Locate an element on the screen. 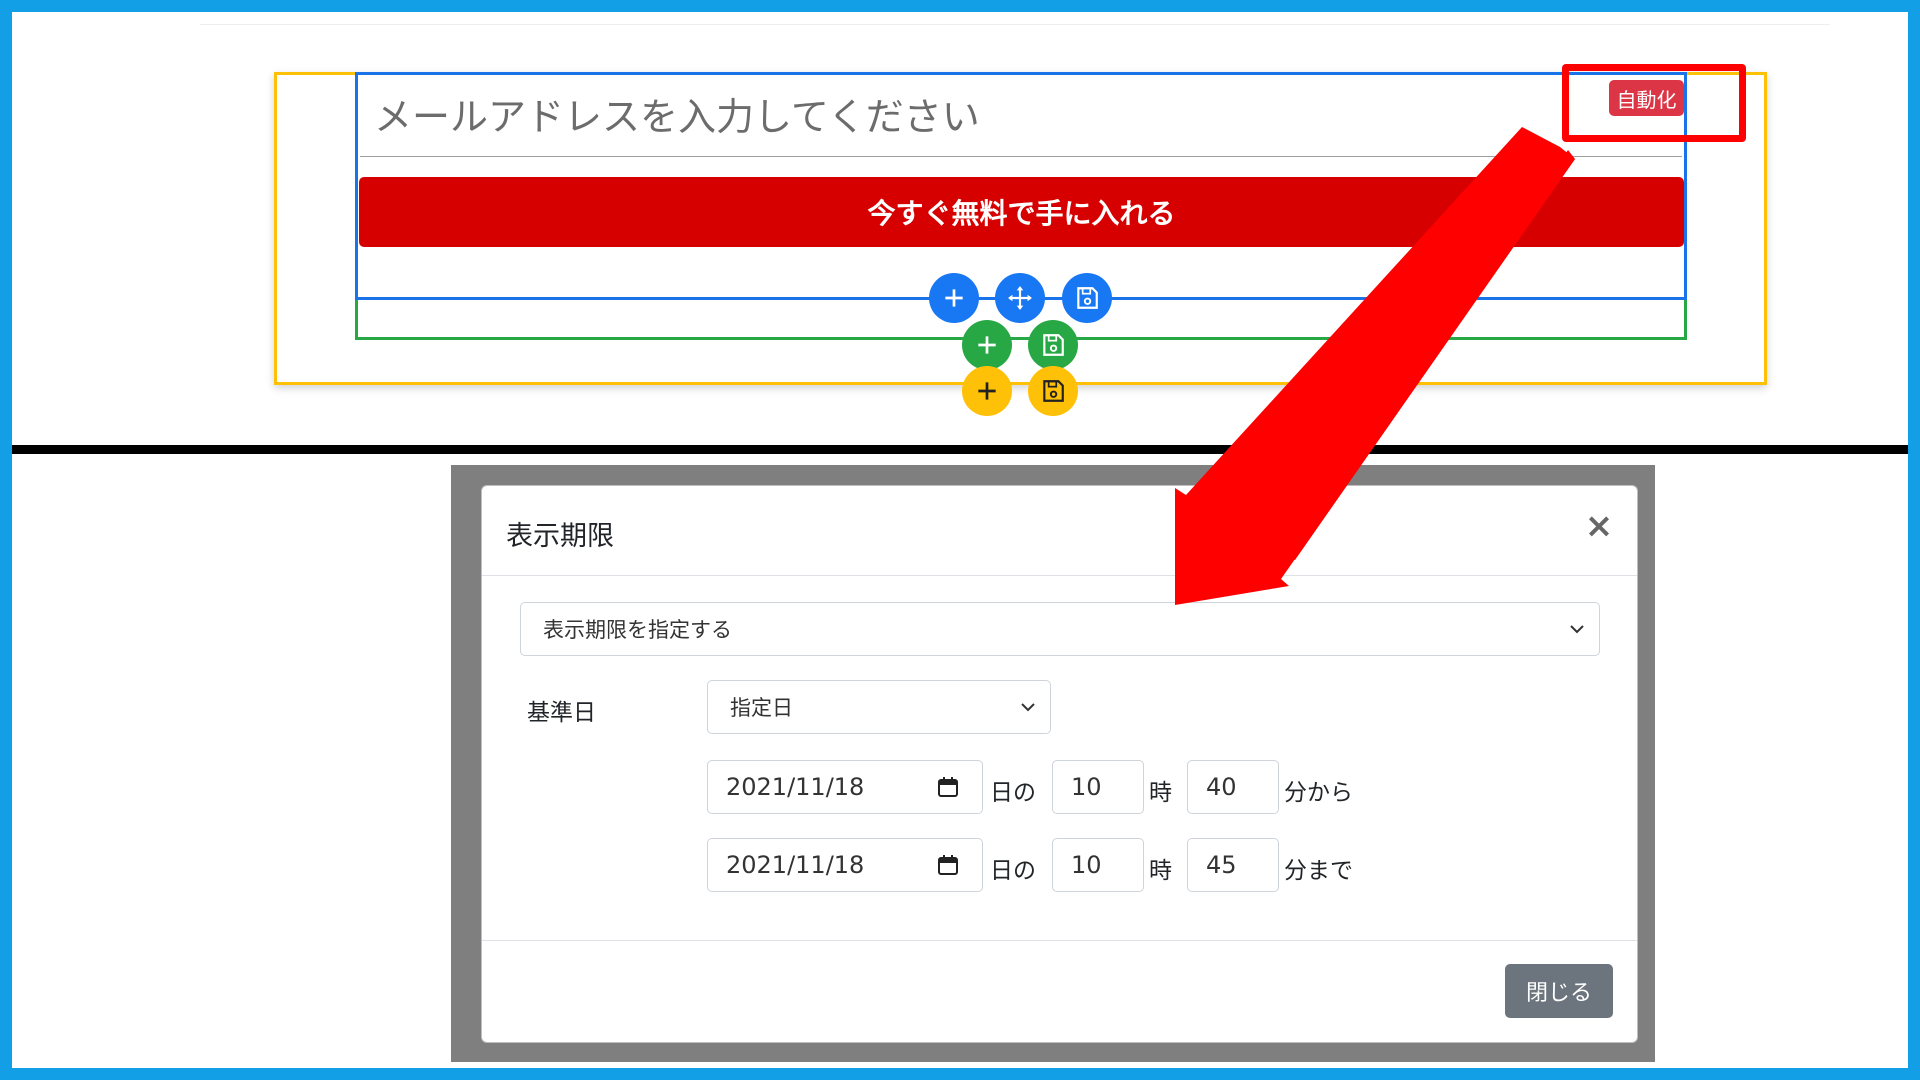  get-free-now-button: 今すぐ無料で手に入れる is located at coordinates (1021, 212).